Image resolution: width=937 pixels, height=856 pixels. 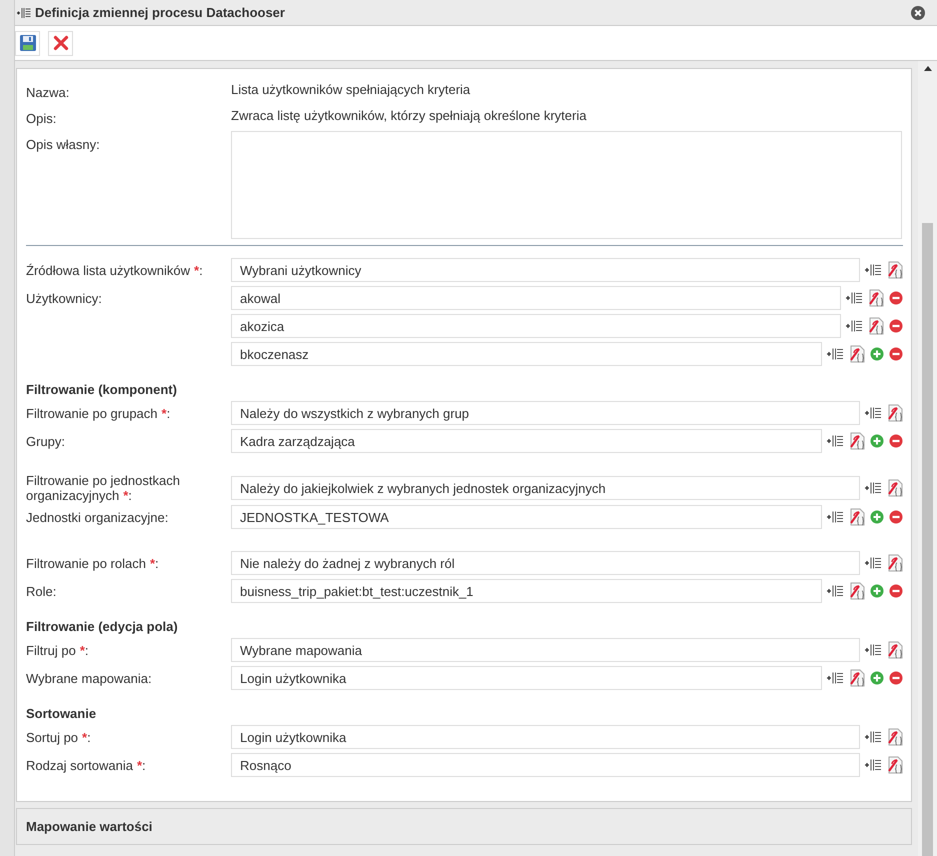 I want to click on field-label: Sortuj po *:, so click(x=58, y=737).